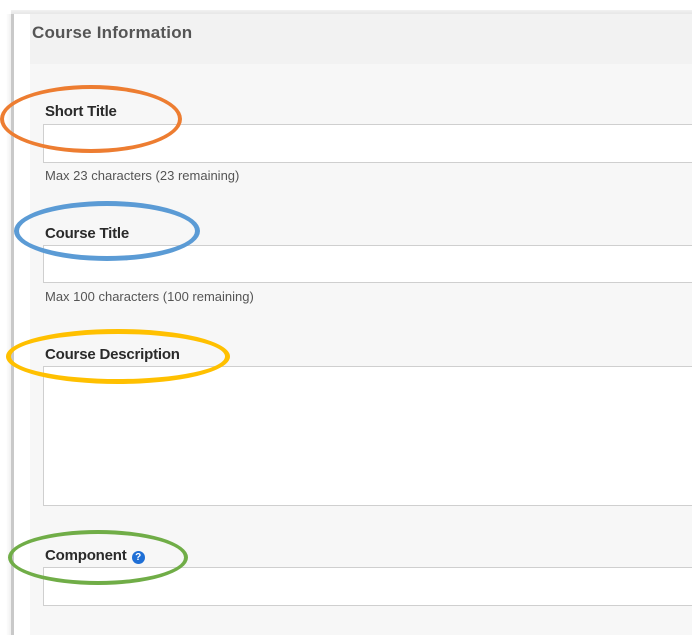 The image size is (692, 635). What do you see at coordinates (142, 175) in the screenshot?
I see `short-title-hint: Max 23 characters (23 remaining)` at bounding box center [142, 175].